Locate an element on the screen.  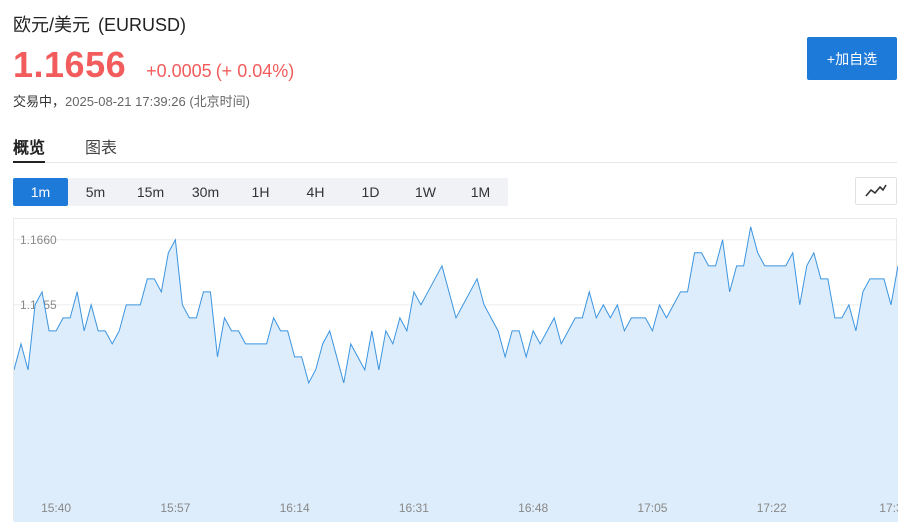
tab-chart: 图表 is located at coordinates (101, 148).